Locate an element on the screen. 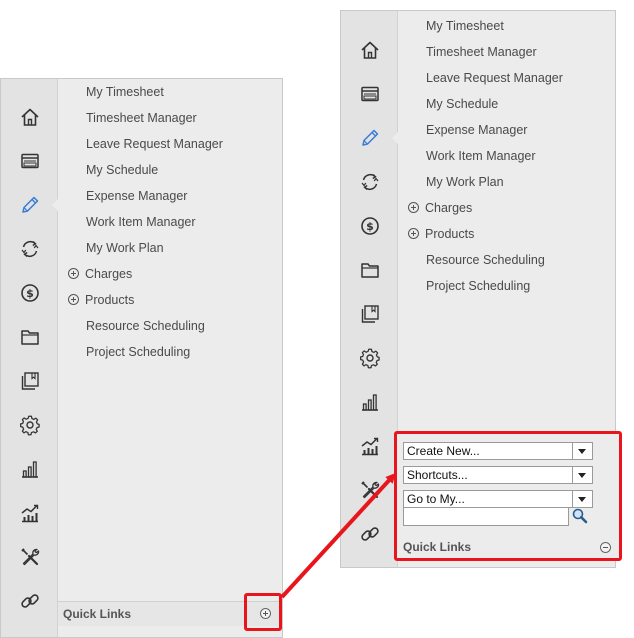 This screenshot has width=634, height=638. collapse-minus-icon is located at coordinates (605, 547).